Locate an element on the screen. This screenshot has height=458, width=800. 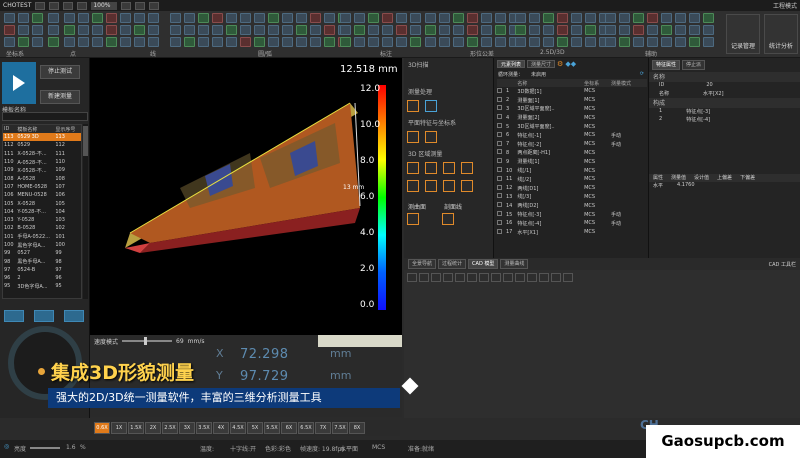
export-icon is located at coordinates (44, 316).